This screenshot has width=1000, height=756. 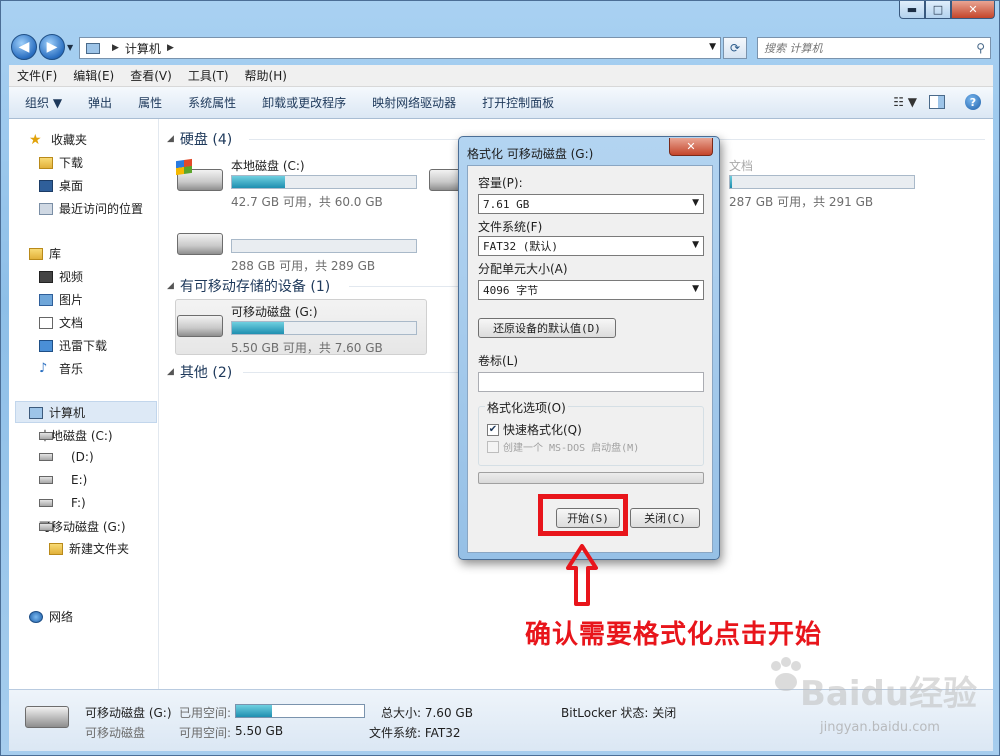 What do you see at coordinates (973, 10) in the screenshot?
I see `close-button: ✕` at bounding box center [973, 10].